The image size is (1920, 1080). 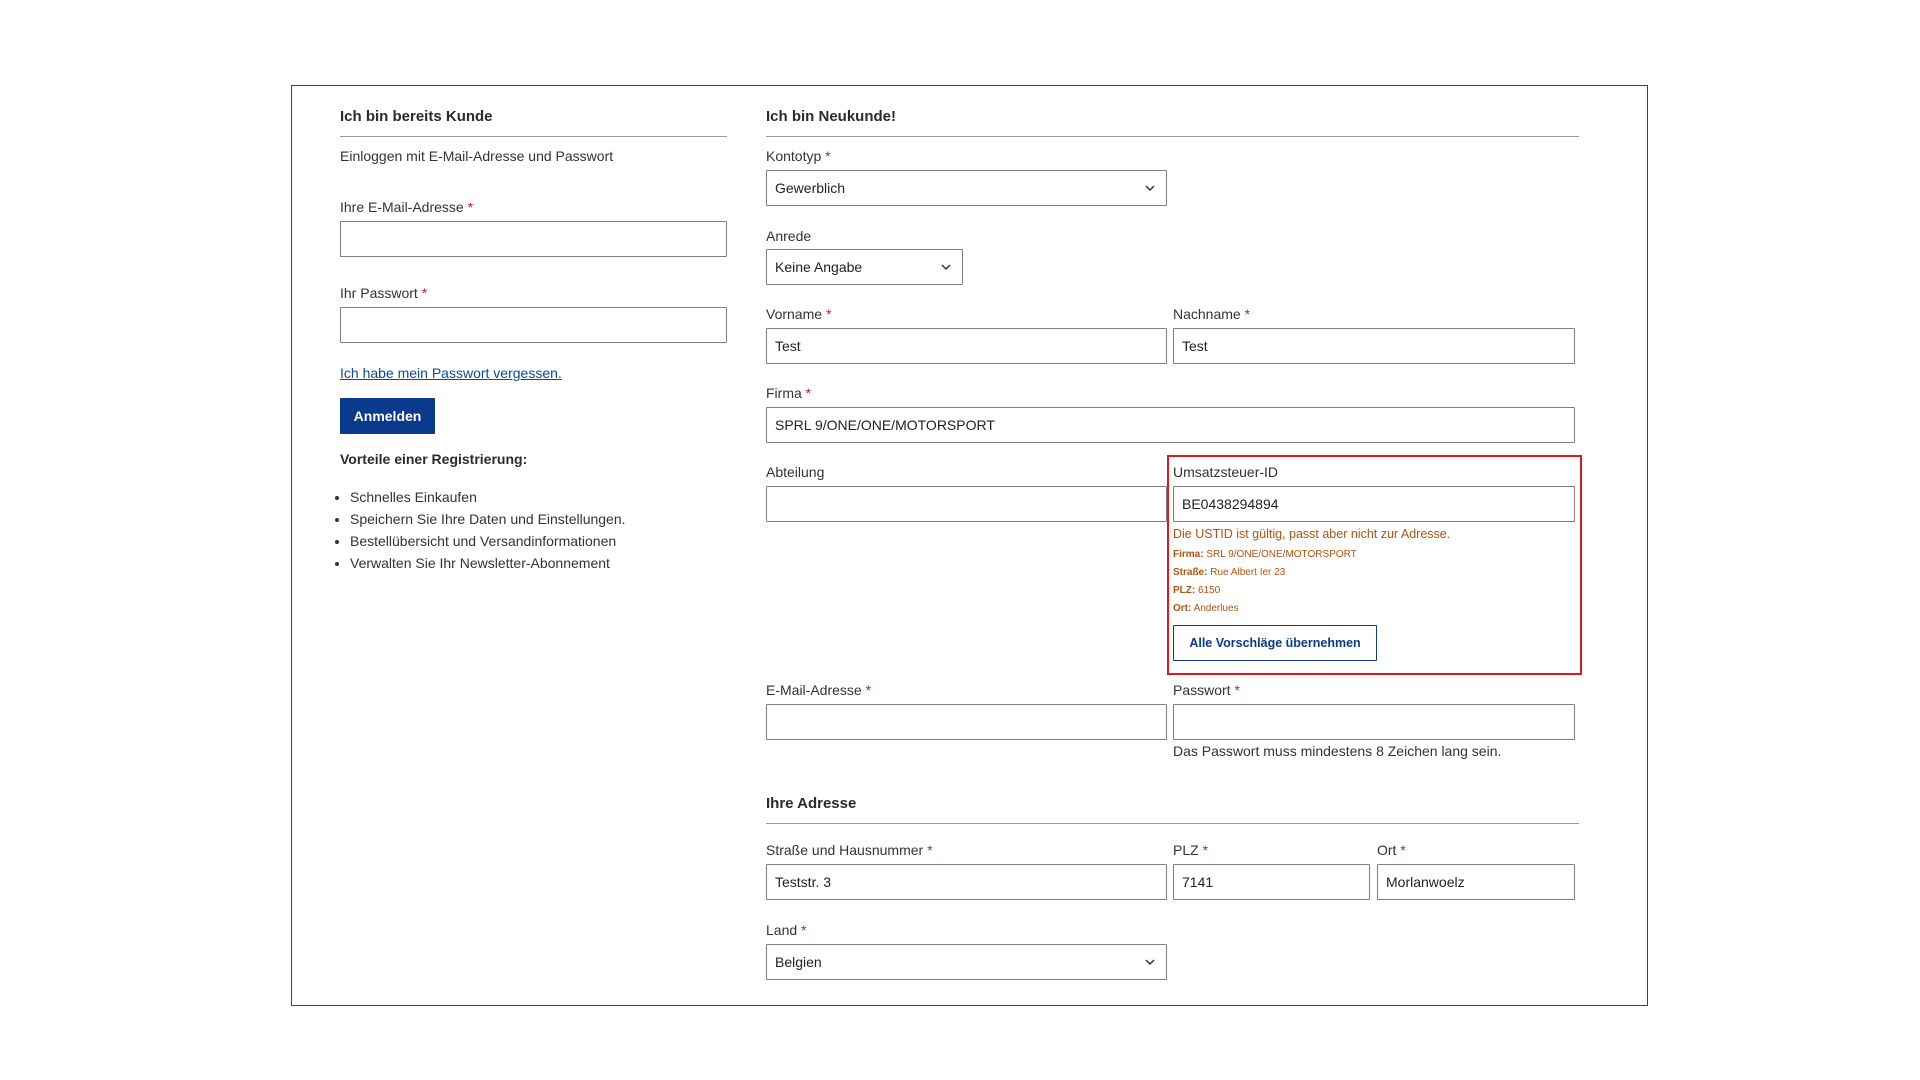 I want to click on login-heading-divider, so click(x=533, y=136).